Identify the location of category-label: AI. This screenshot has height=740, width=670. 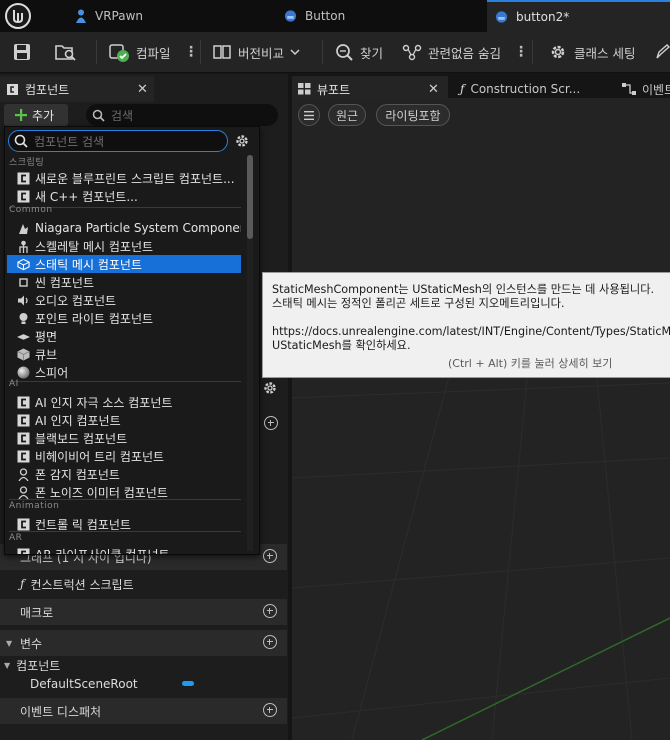
(14, 384).